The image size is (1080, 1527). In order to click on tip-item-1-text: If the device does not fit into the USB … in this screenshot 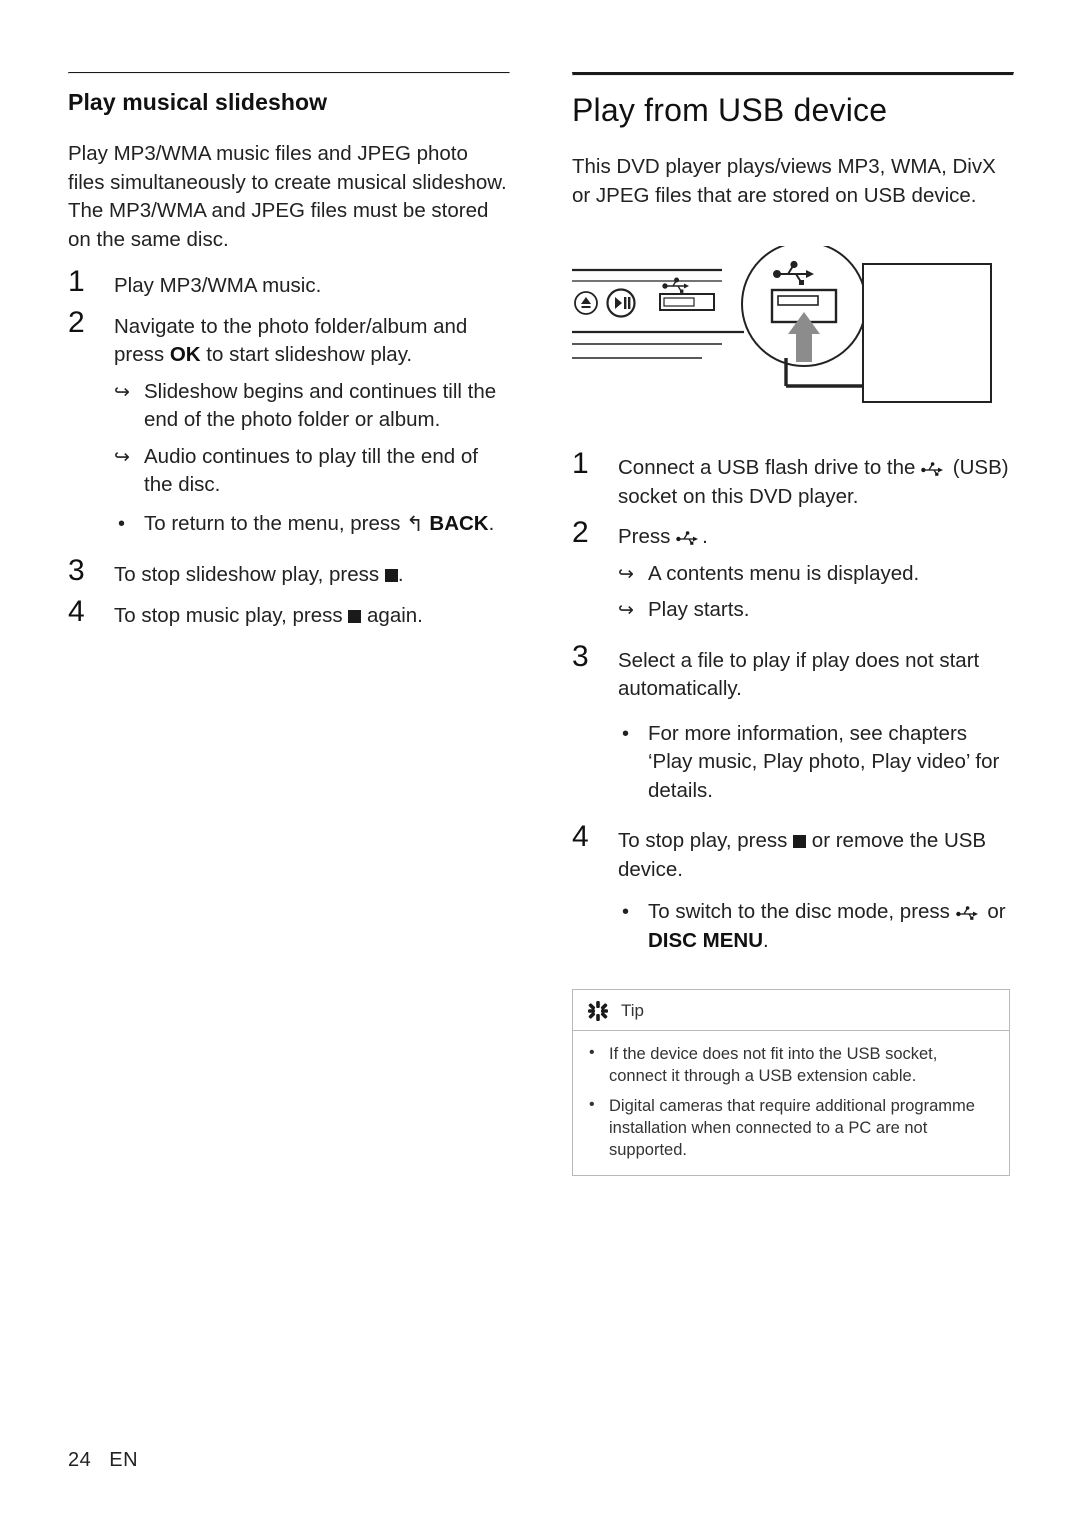, I will do `click(773, 1065)`.